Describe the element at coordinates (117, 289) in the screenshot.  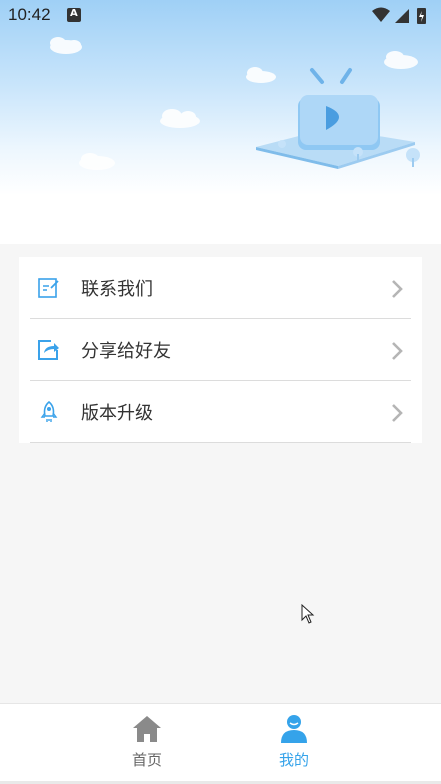
I see `menu-item-label: 联系我们` at that location.